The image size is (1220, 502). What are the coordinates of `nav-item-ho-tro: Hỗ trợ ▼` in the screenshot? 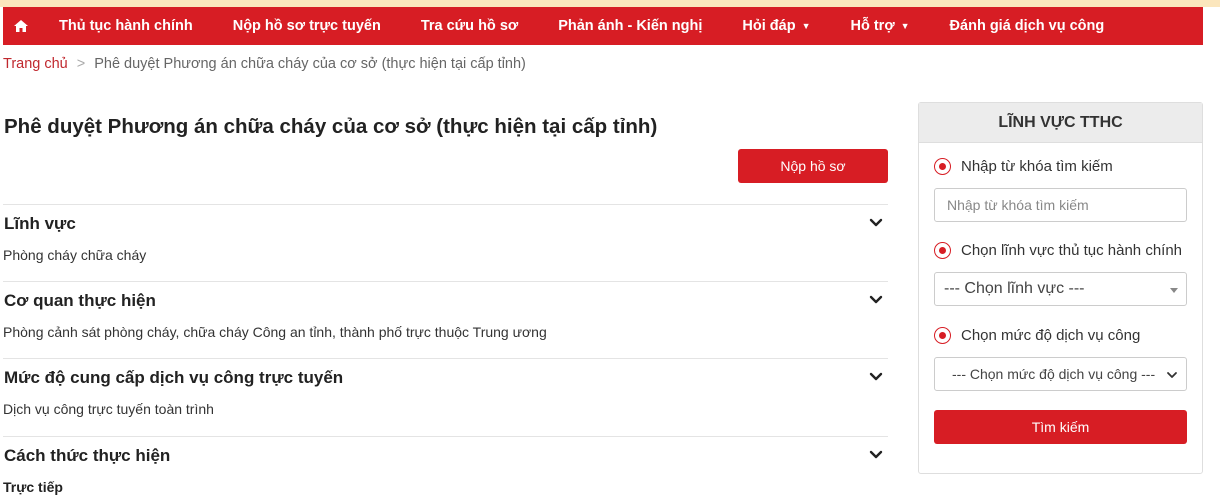 It's located at (879, 26).